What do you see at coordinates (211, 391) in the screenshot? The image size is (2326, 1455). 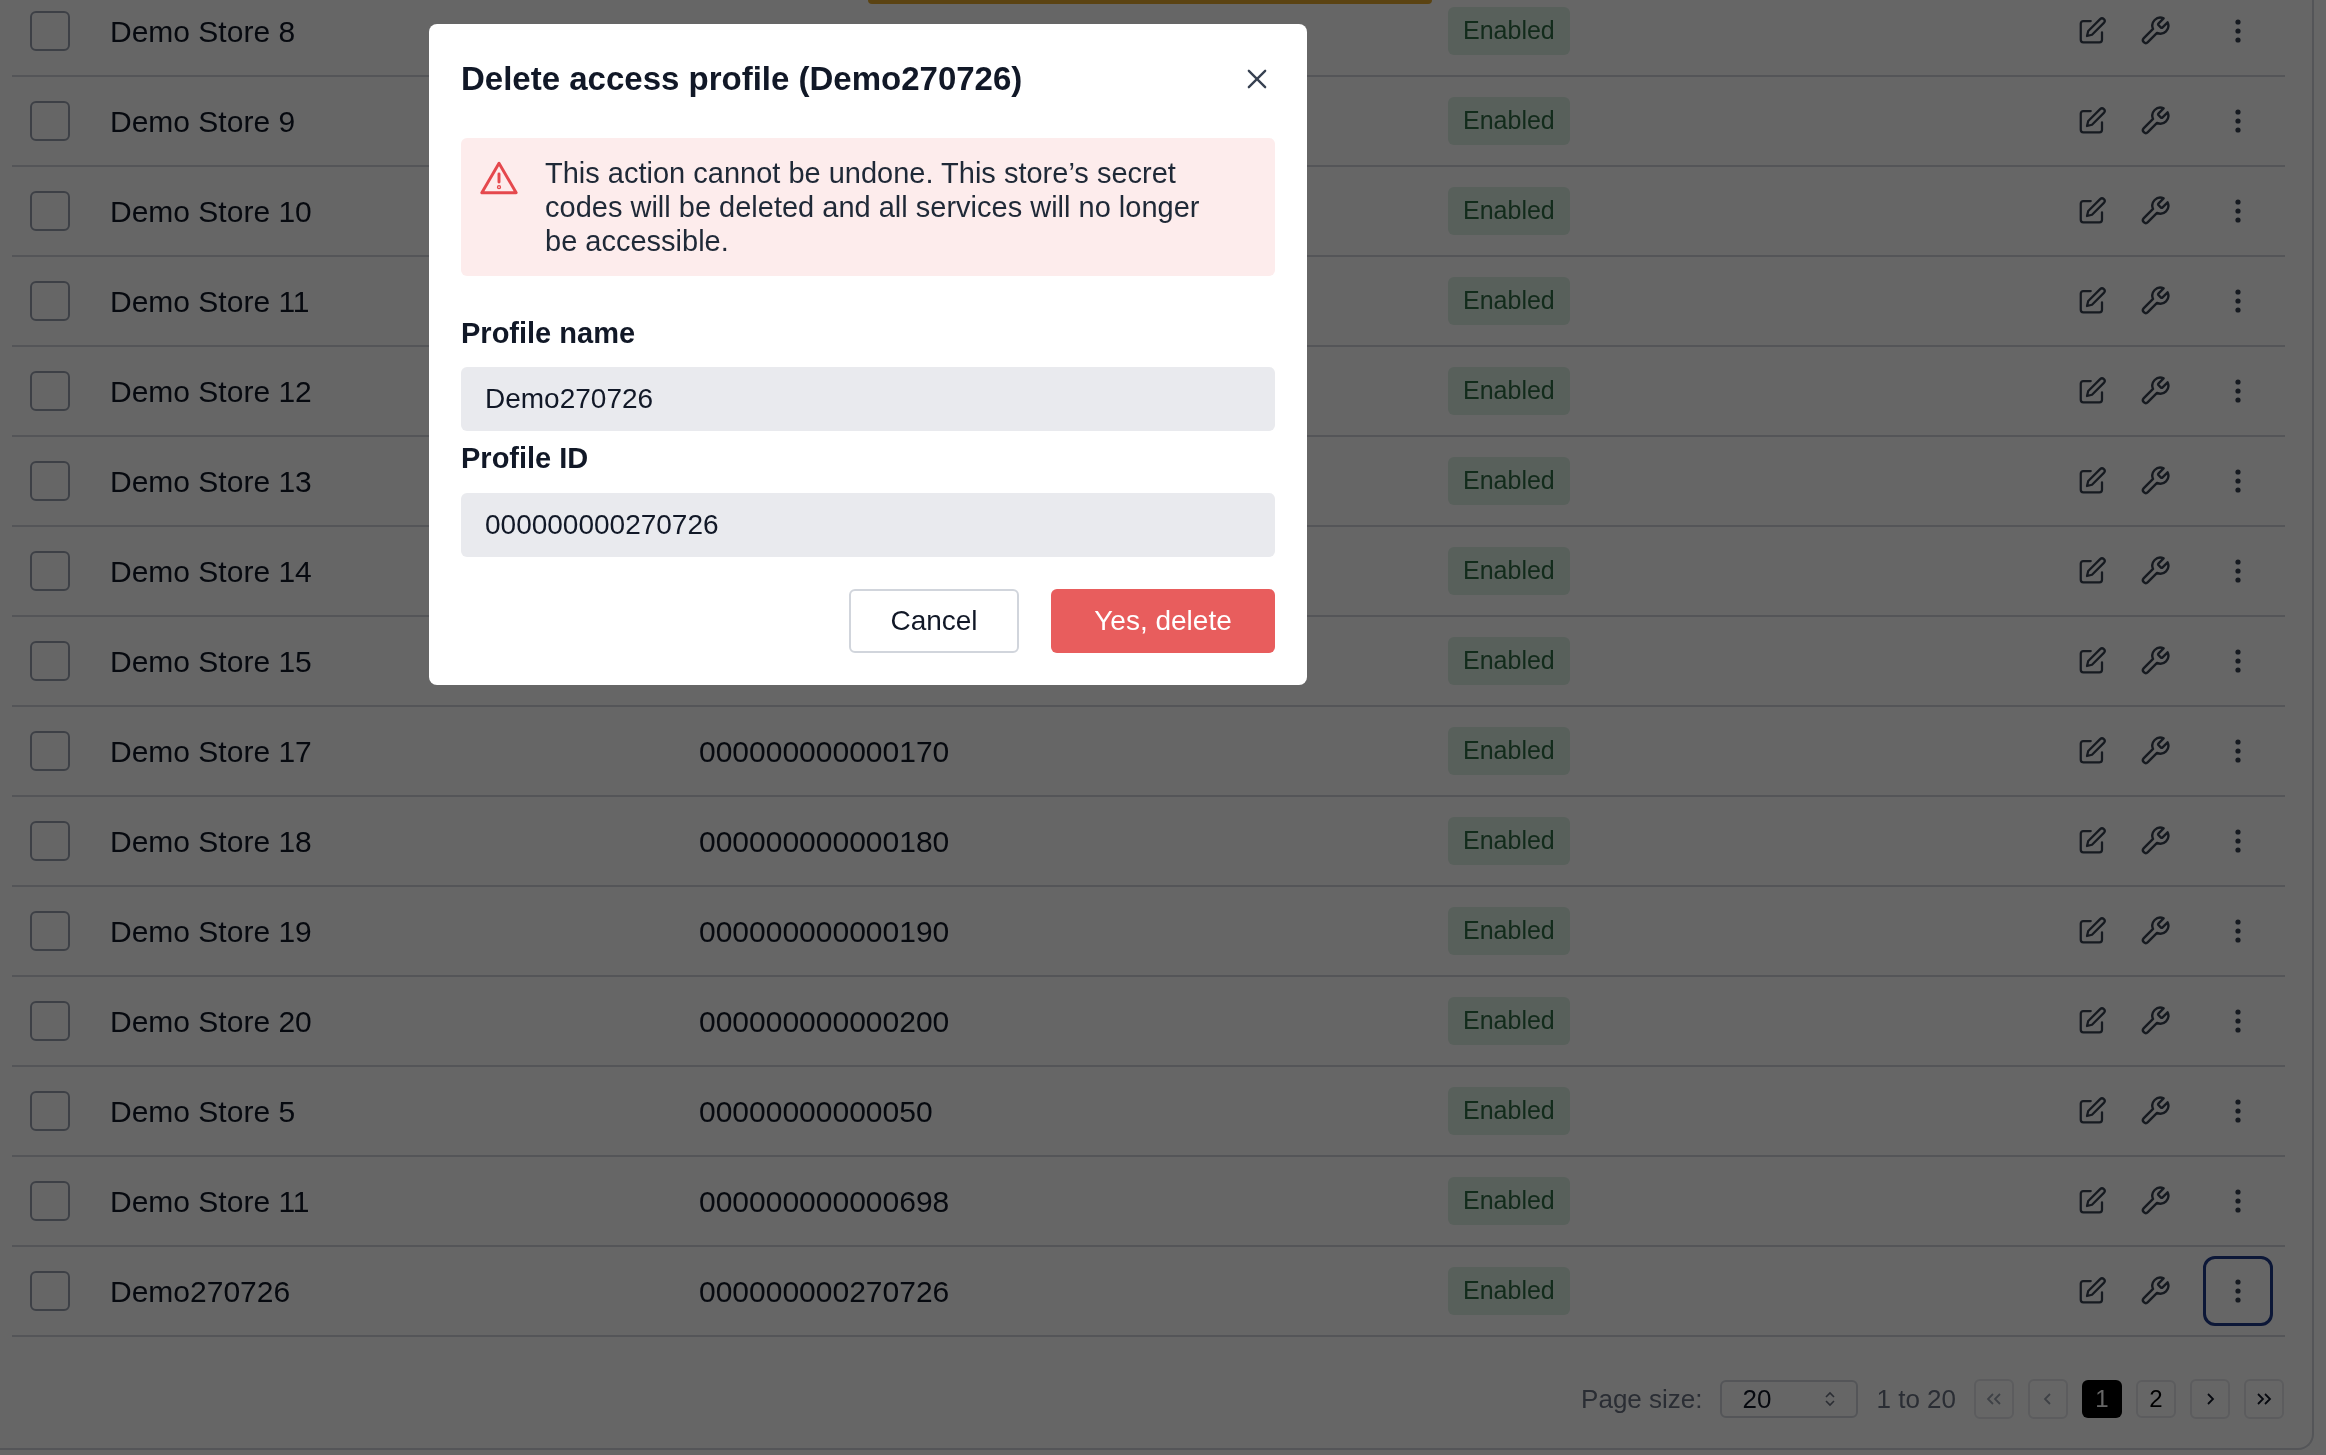 I see `store-name: Demo Store 12` at bounding box center [211, 391].